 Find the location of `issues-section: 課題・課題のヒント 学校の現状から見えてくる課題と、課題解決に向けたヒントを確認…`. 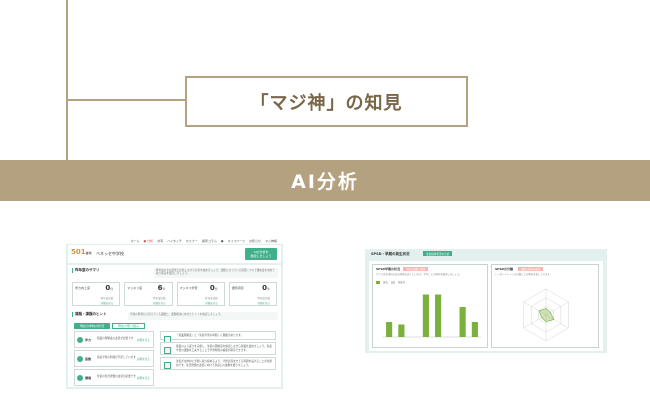

issues-section: 課題・課題のヒント 学校の現状から見えてくる課題と、課題解決に向けたヒントを確認… is located at coordinates (174, 348).